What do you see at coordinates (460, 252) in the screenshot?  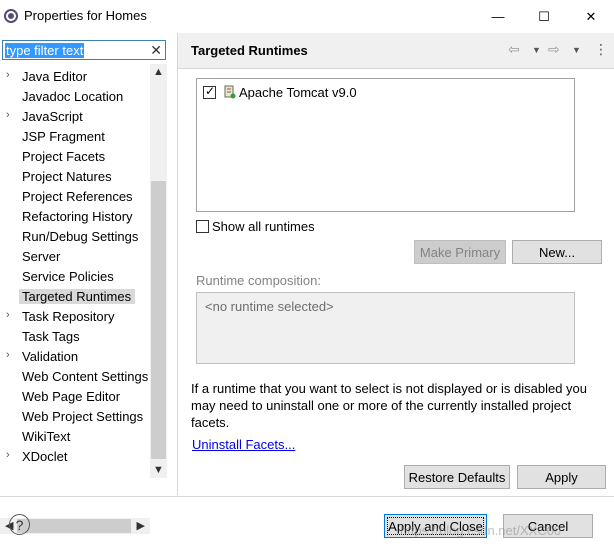 I see `make-primary-button: Make Primary` at bounding box center [460, 252].